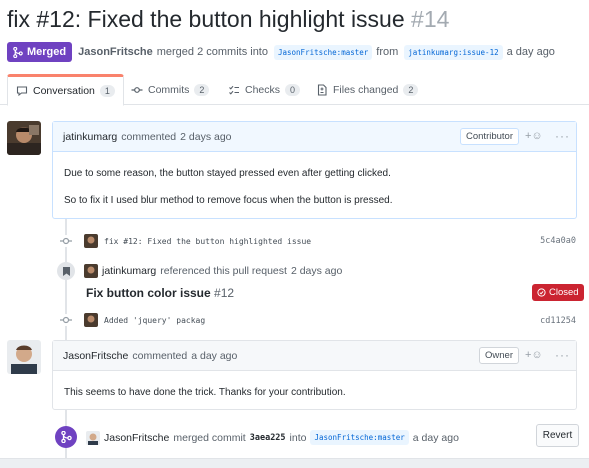  What do you see at coordinates (136, 438) in the screenshot?
I see `merge-author: JasonFritsche` at bounding box center [136, 438].